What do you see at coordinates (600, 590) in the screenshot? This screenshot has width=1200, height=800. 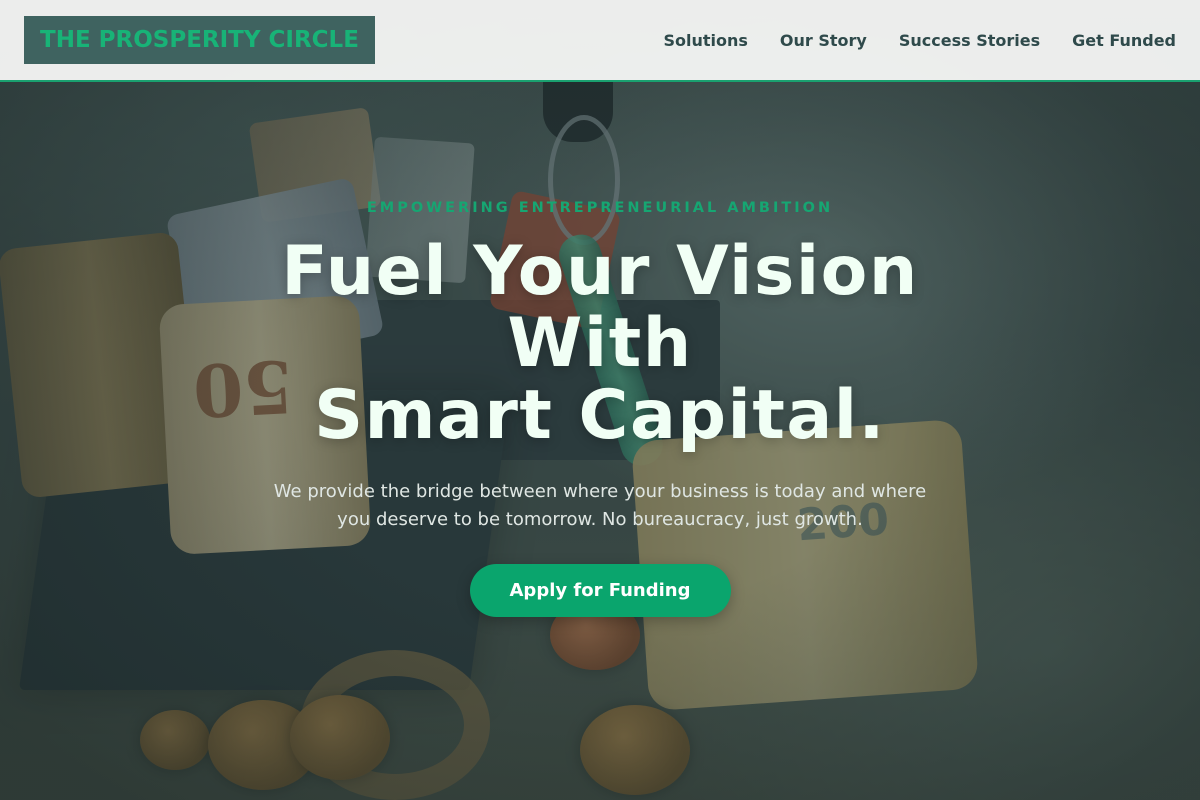 I see `apply-for-funding-button: Apply for Funding` at bounding box center [600, 590].